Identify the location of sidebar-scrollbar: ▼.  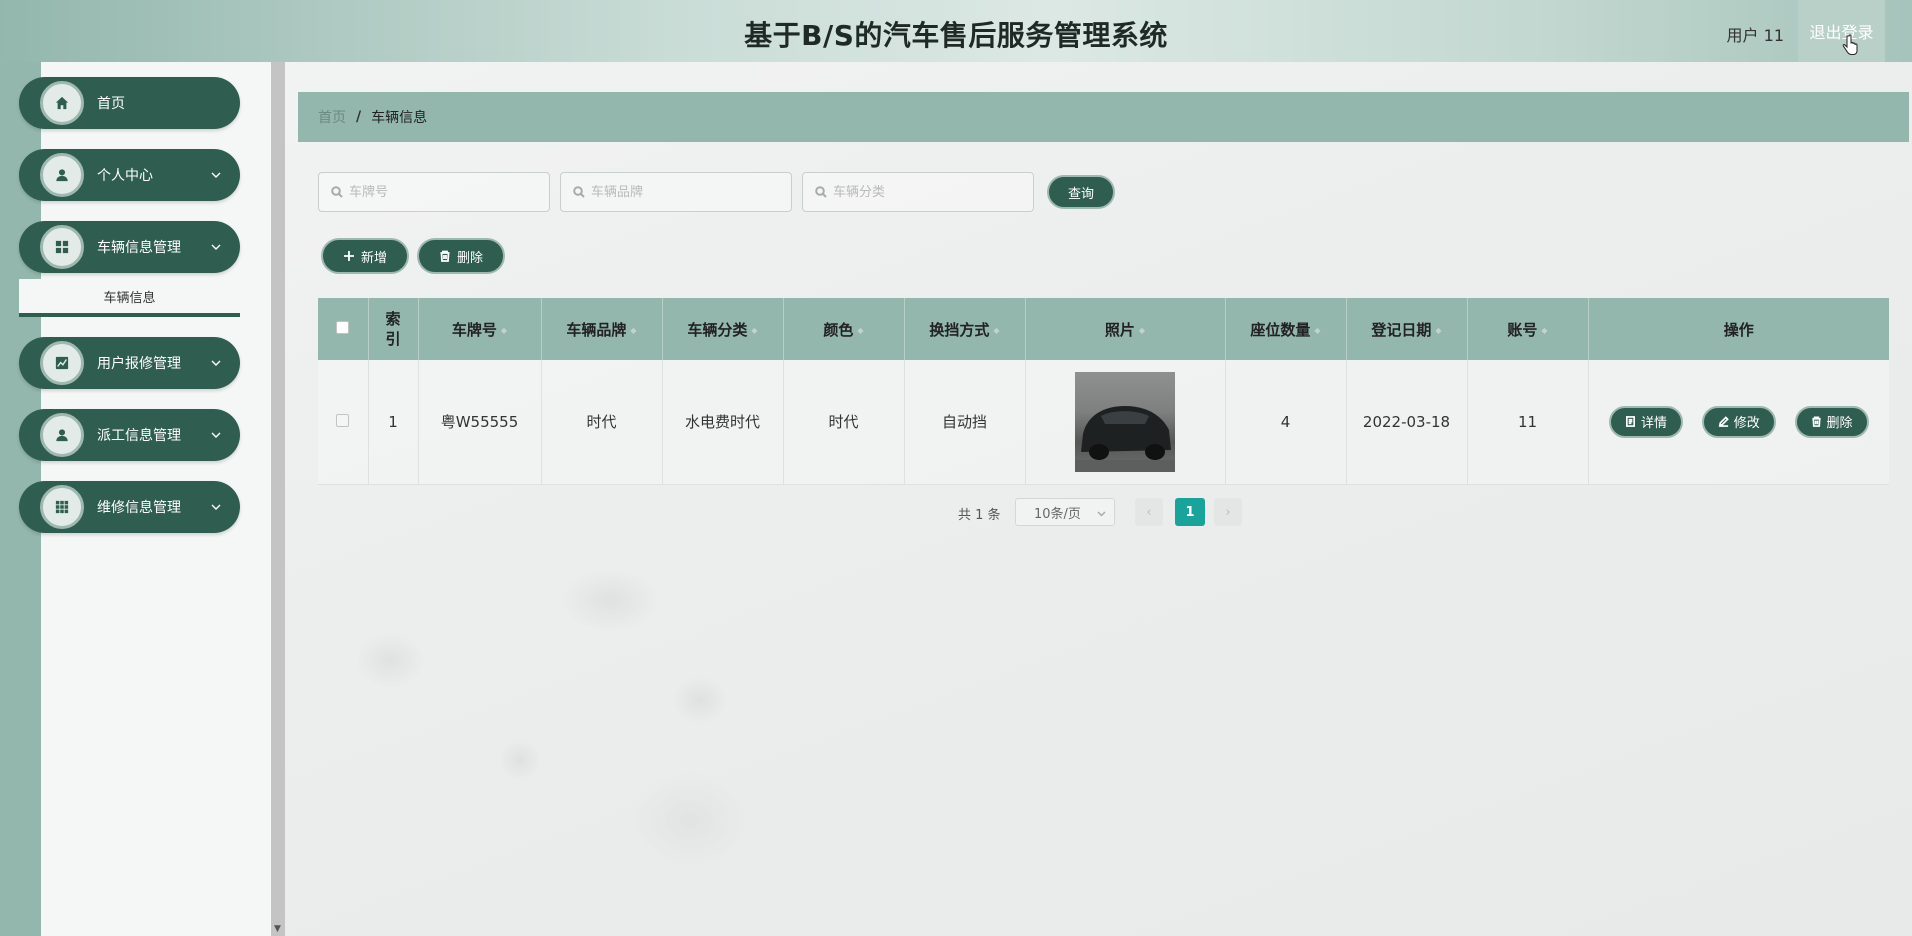
(278, 499).